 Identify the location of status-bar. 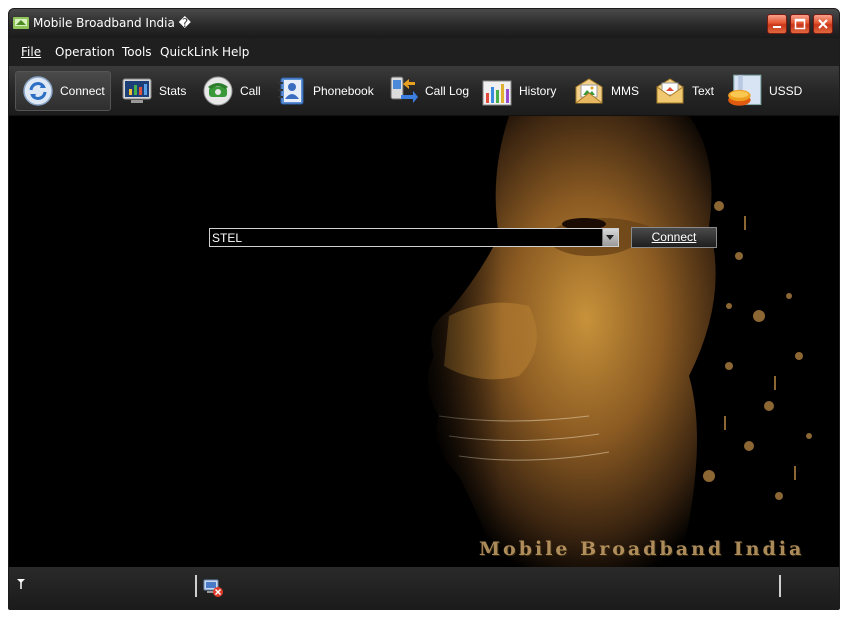
(424, 588).